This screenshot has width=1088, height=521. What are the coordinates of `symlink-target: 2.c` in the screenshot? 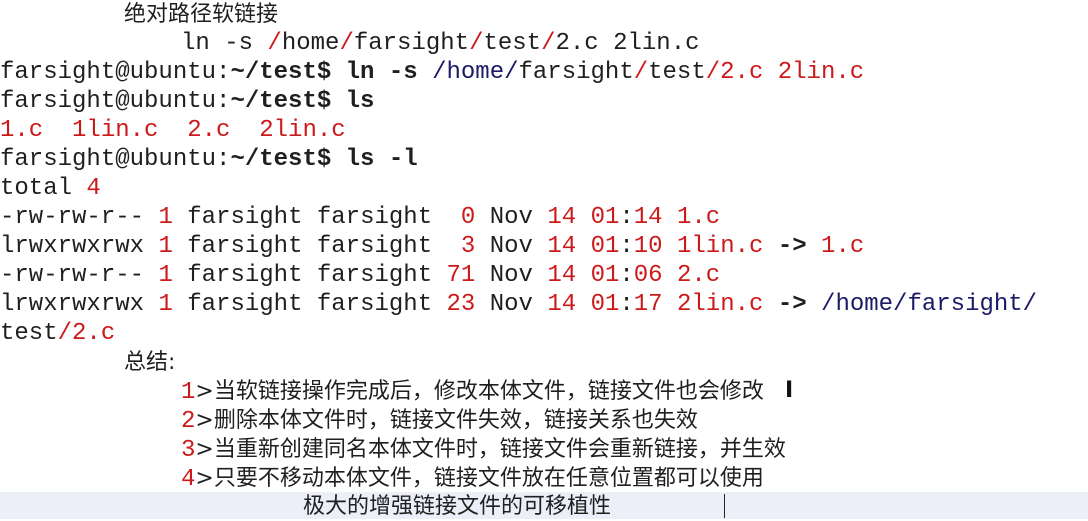 It's located at (94, 333).